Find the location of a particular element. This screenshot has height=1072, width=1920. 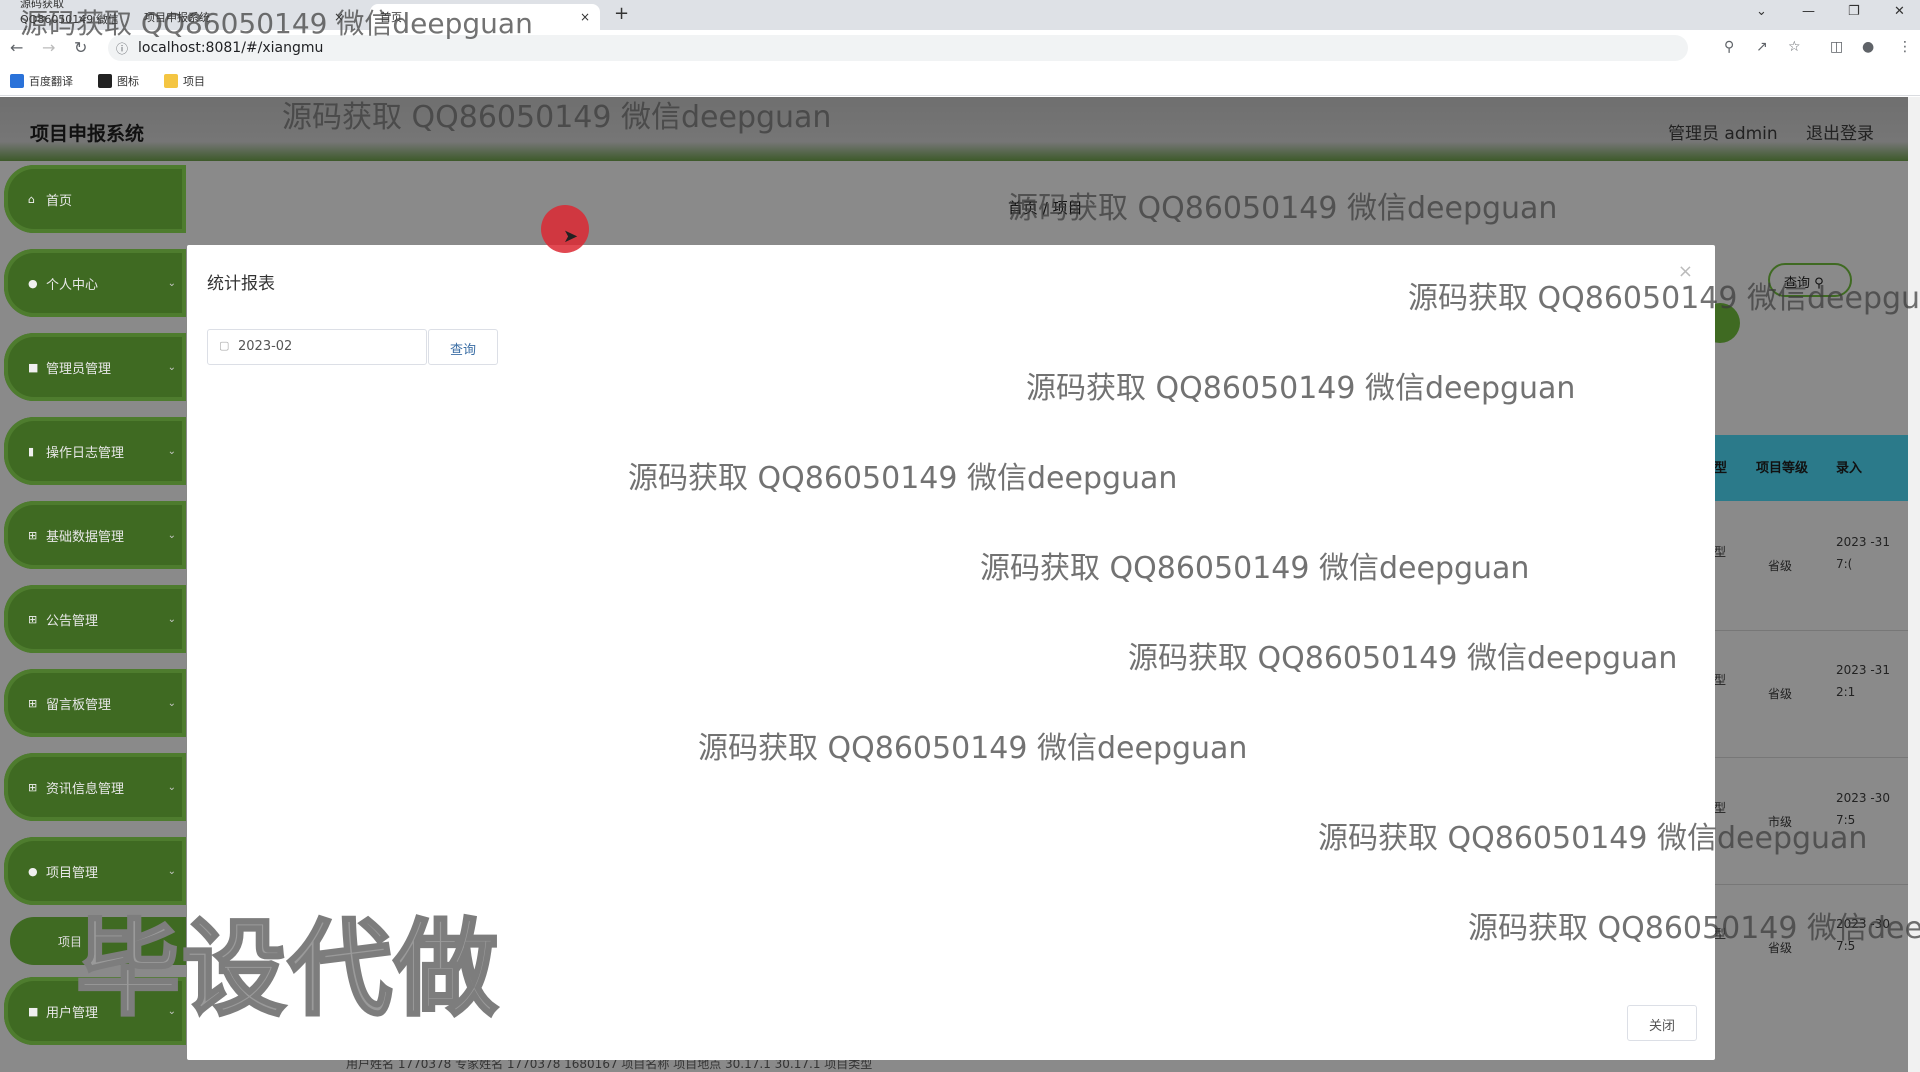

sidebar-item-messages: ⊞ 留言板管理 ⌄ is located at coordinates (95, 703).